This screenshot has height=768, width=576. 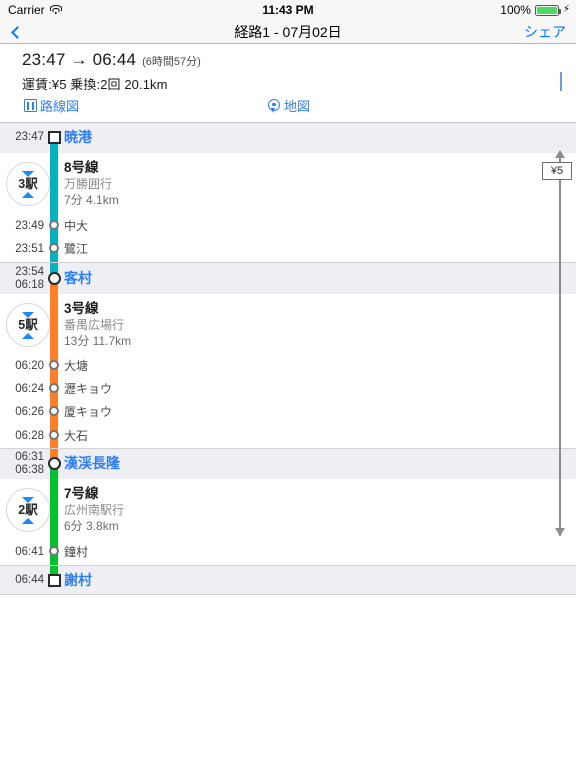 I want to click on stop-time: 06:24, so click(x=29, y=389).